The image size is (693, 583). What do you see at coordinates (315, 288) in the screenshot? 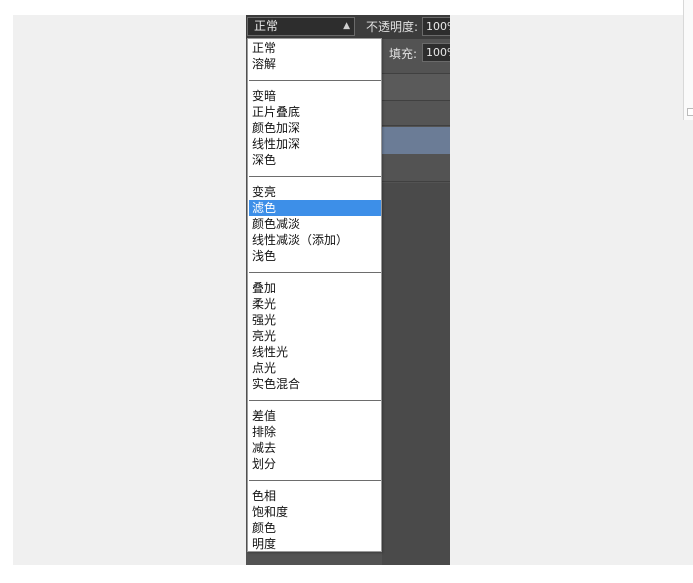
I see `blend-menu-item: 叠加` at bounding box center [315, 288].